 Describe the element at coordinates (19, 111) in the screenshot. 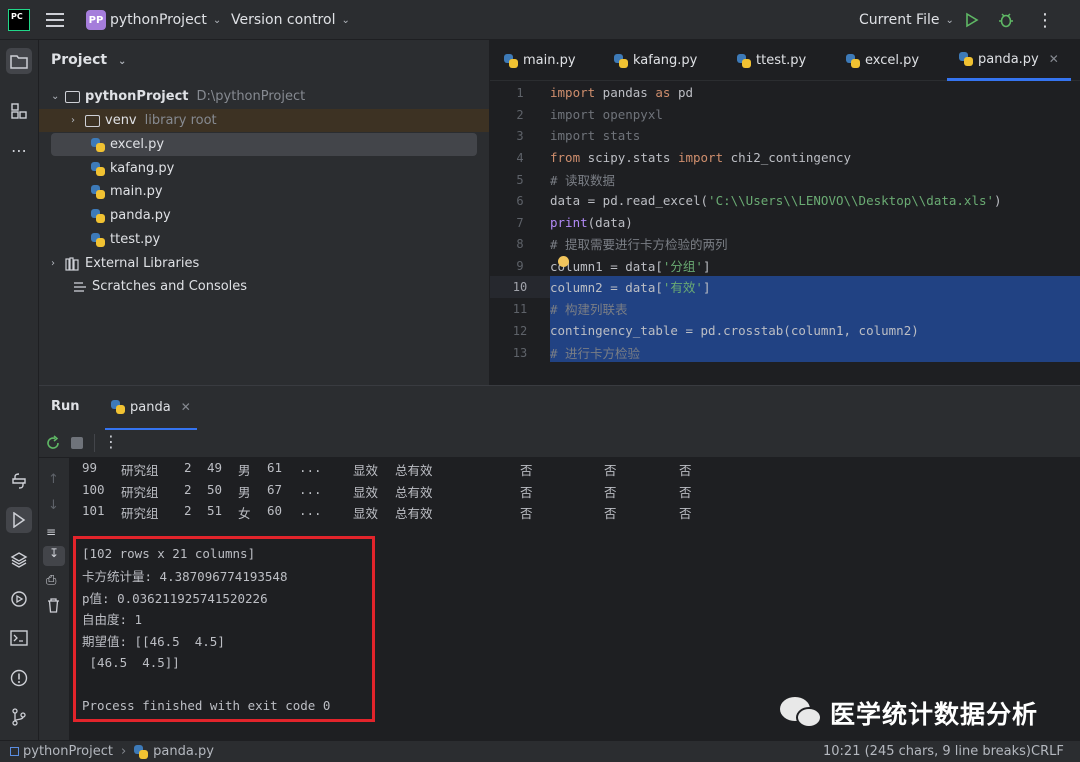

I see `structure-icon` at that location.